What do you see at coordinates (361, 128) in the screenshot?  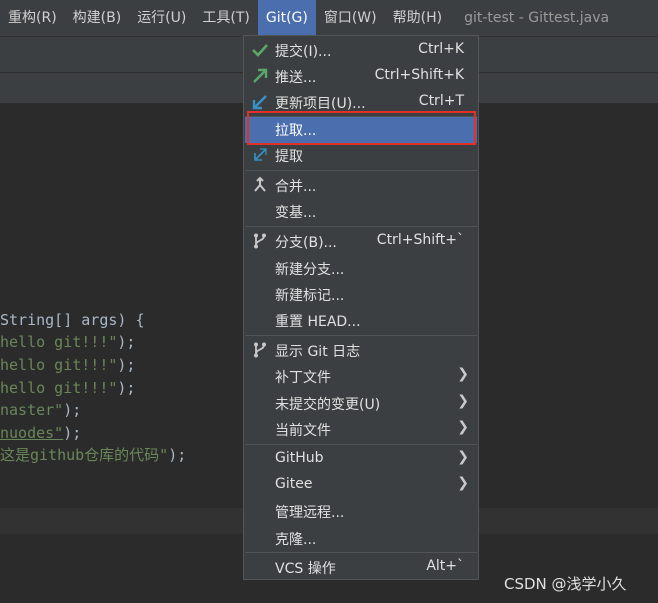 I see `highlight-box` at bounding box center [361, 128].